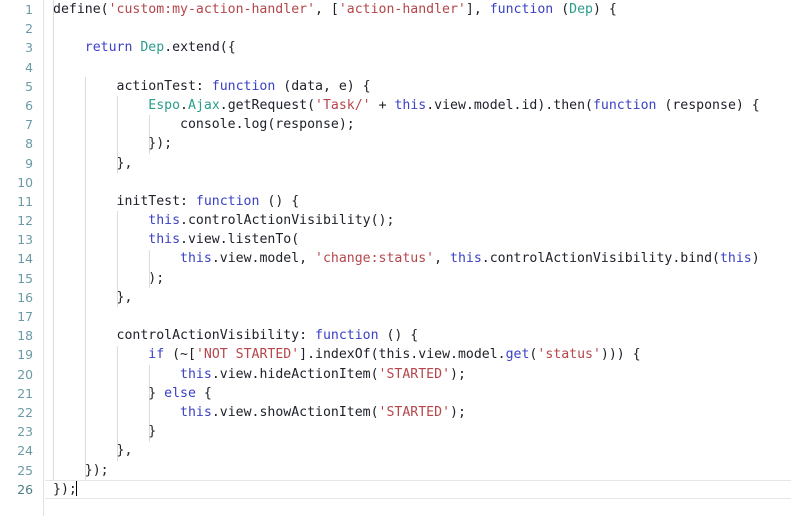 This screenshot has width=791, height=516. I want to click on code-token-plain: controlActionVisibility:, so click(184, 336).